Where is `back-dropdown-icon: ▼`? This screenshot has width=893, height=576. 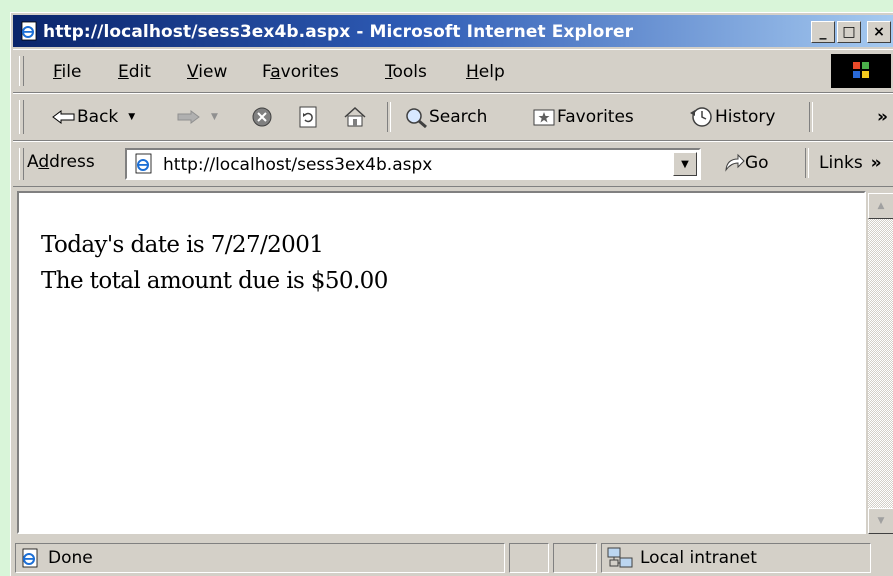
back-dropdown-icon: ▼ is located at coordinates (131, 117).